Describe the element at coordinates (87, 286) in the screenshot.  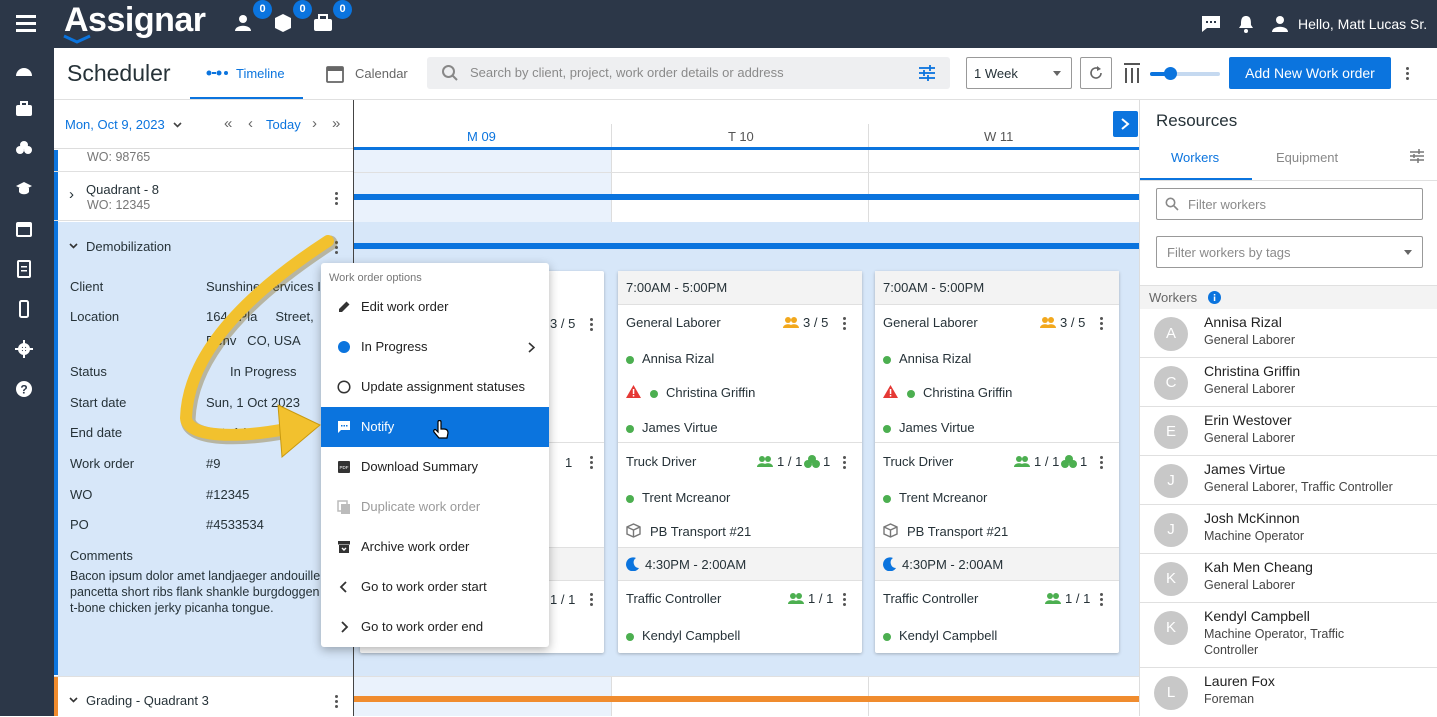
I see `detail-label: Client` at that location.